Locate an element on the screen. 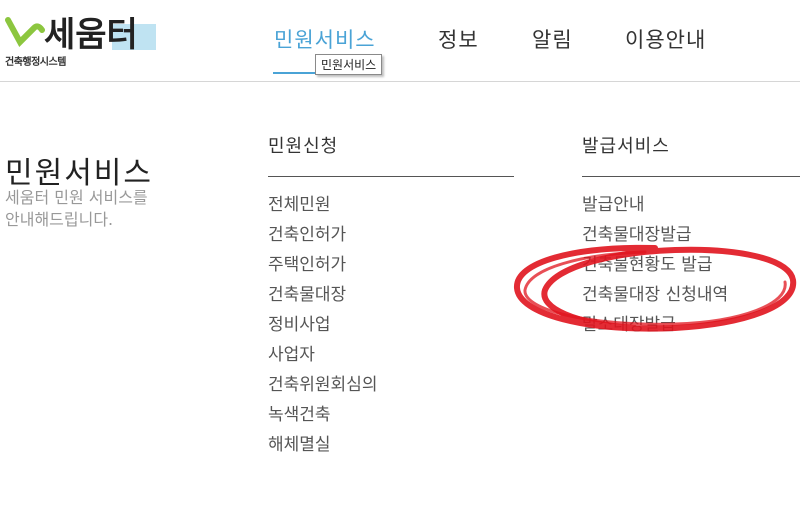  menu-item-all-civil: 전체민원 is located at coordinates (391, 206).